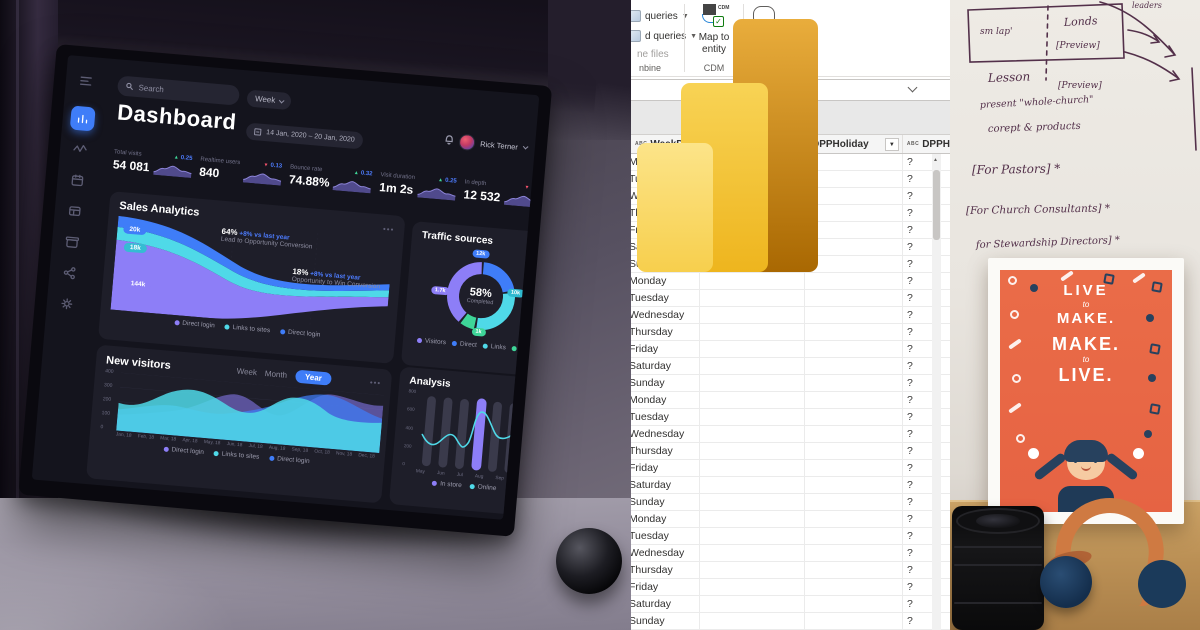 This screenshot has height=630, width=1200. Describe the element at coordinates (86, 81) in the screenshot. I see `sidebar-item-menu` at that location.